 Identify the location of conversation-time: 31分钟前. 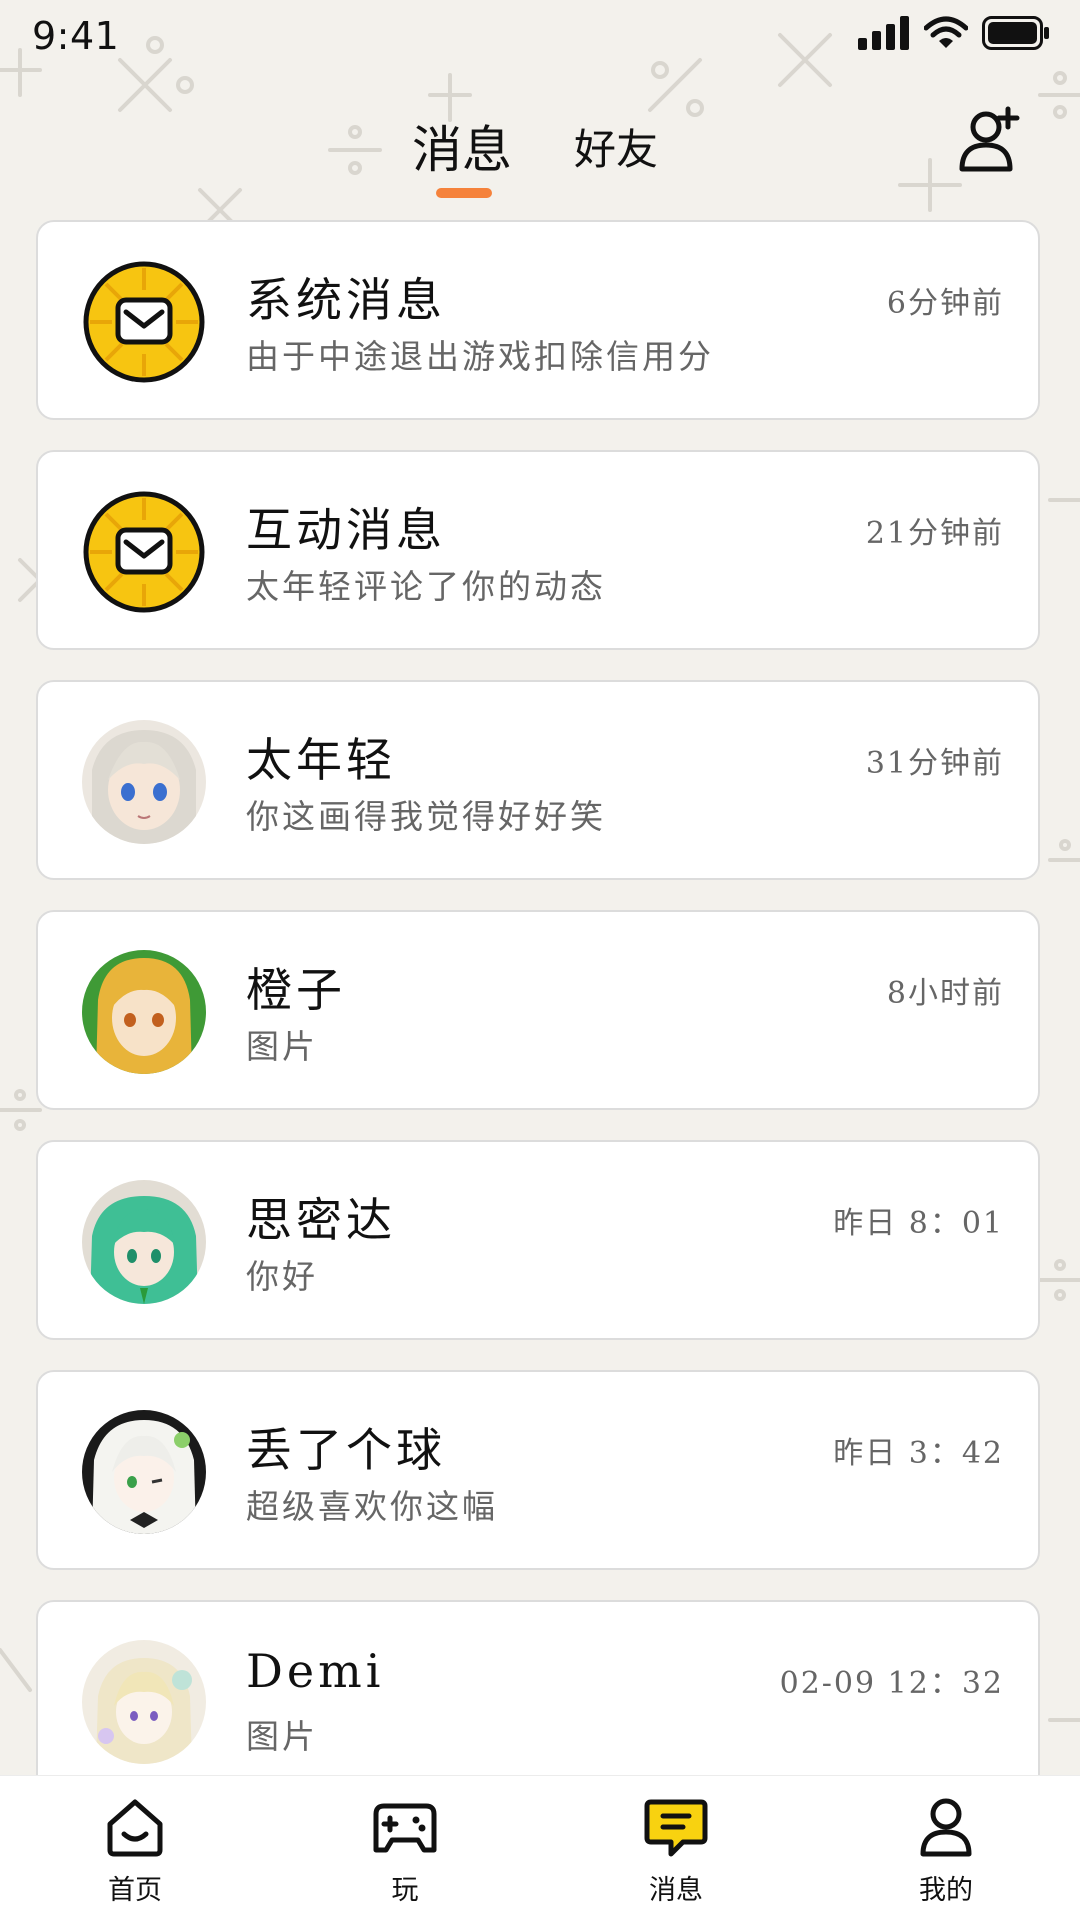
(934, 763).